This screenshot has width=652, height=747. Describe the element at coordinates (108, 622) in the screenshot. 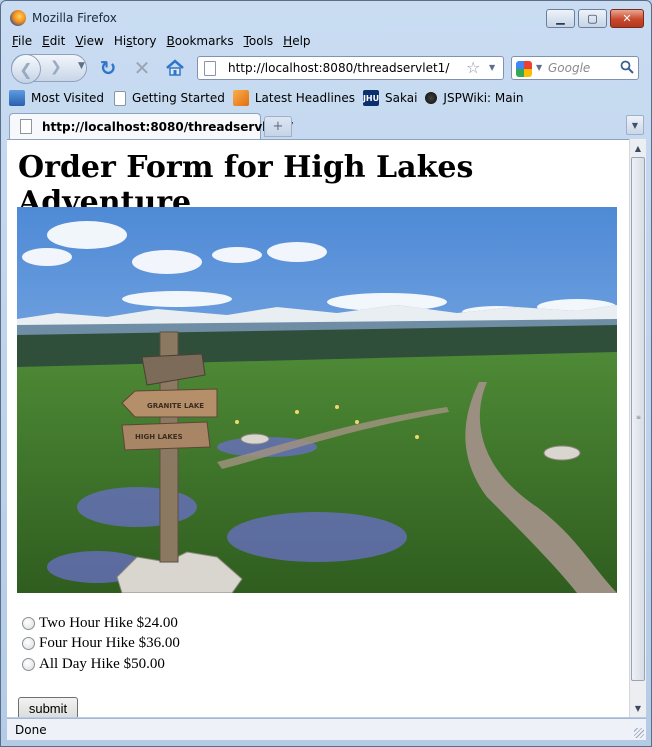

I see `option-label: Two Hour Hike $24.00` at that location.